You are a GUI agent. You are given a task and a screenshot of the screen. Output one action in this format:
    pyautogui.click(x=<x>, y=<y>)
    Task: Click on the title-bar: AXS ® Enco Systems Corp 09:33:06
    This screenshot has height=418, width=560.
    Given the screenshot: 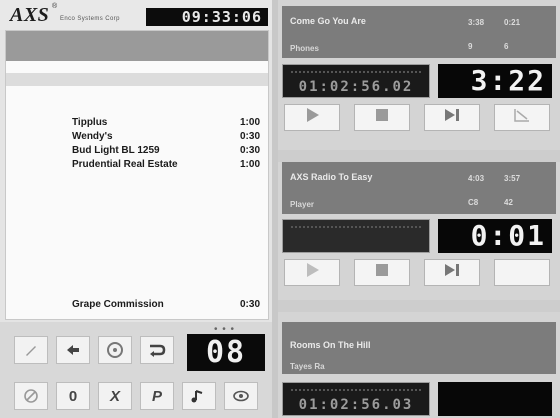 What is the action you would take?
    pyautogui.click(x=136, y=15)
    